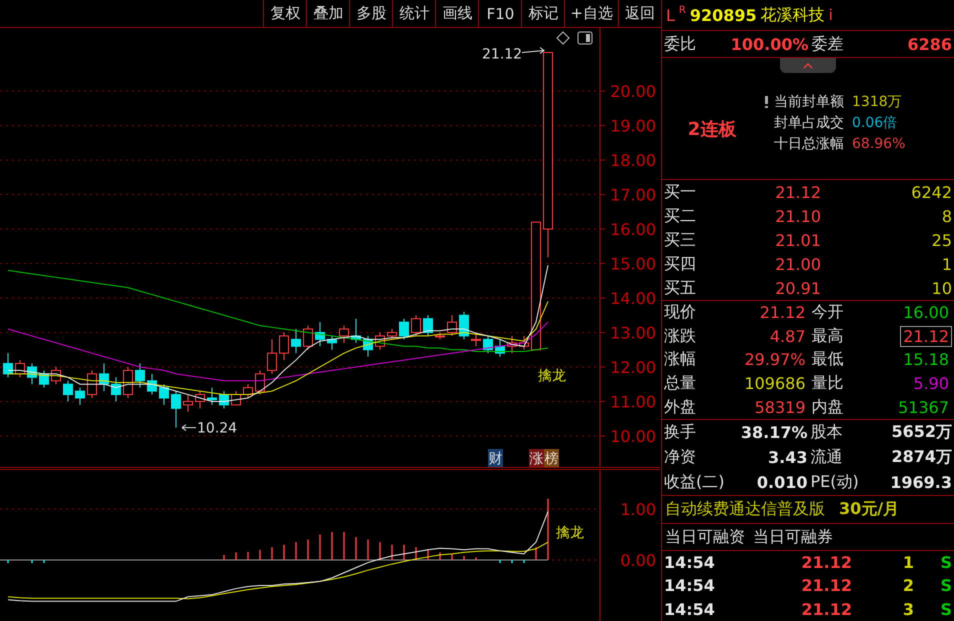  What do you see at coordinates (680, 313) in the screenshot?
I see `field-label: 现价` at bounding box center [680, 313].